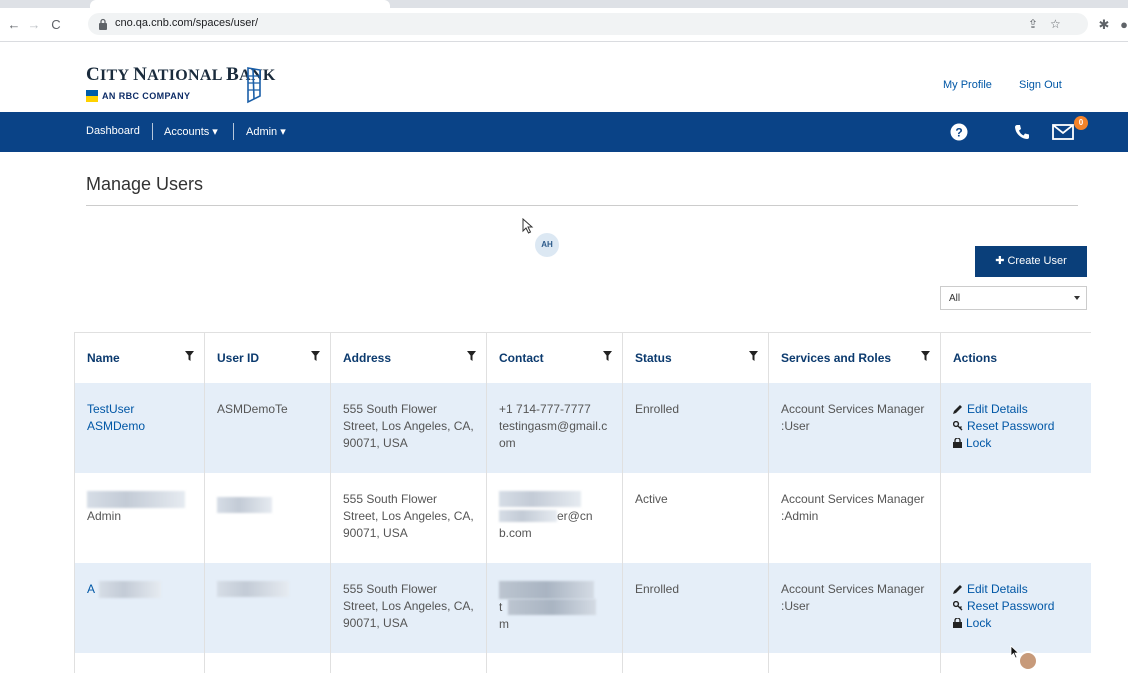 This screenshot has height=673, width=1128. What do you see at coordinates (564, 132) in the screenshot?
I see `main-navbar: Dashboard Accounts ▾ Admin ▾ ?` at bounding box center [564, 132].